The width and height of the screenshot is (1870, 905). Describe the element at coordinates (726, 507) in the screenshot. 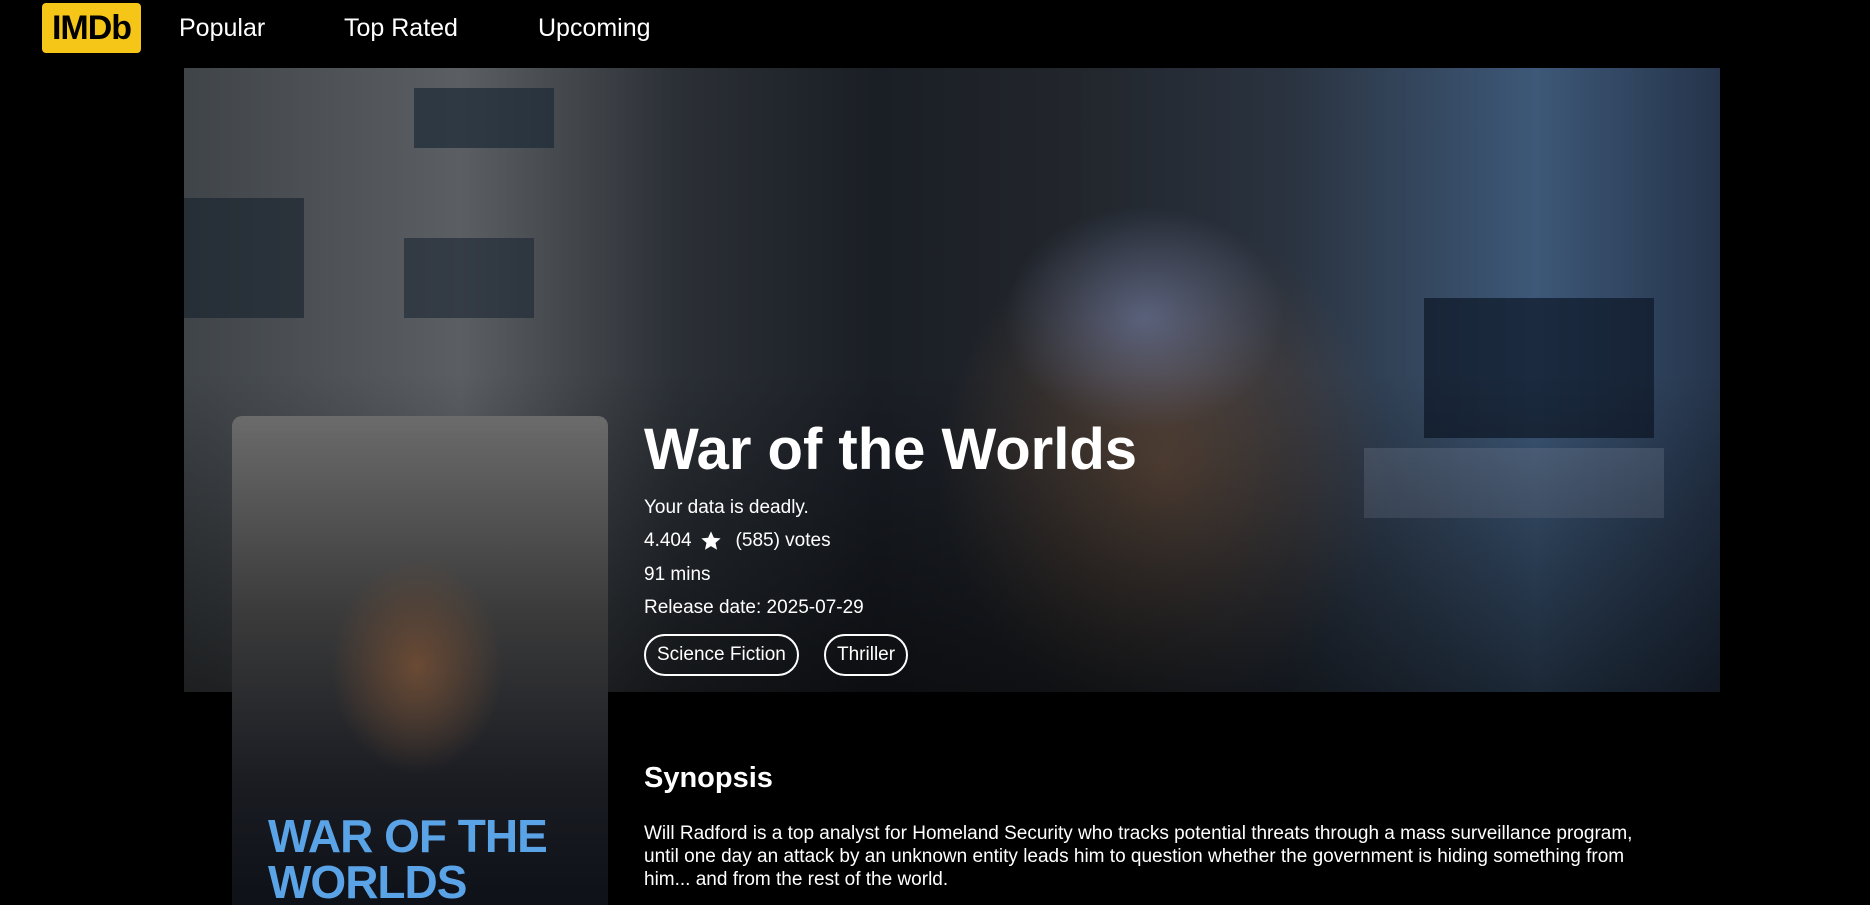

I see `movie-tagline: Your data is deadly.` at that location.